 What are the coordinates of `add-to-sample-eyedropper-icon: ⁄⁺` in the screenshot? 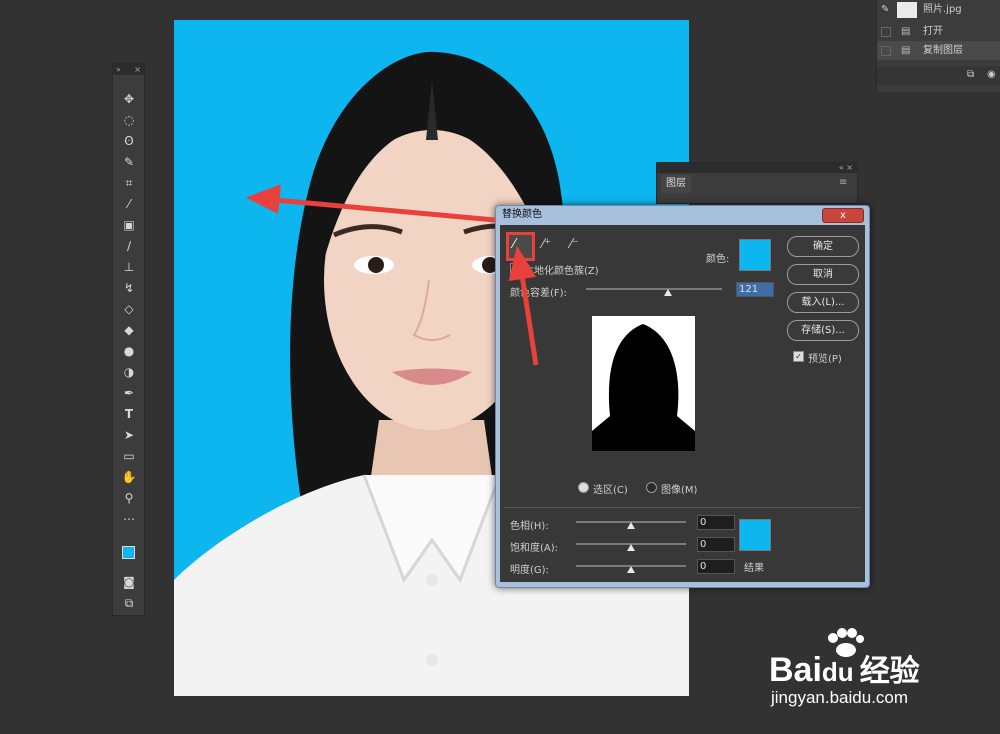 It's located at (546, 244).